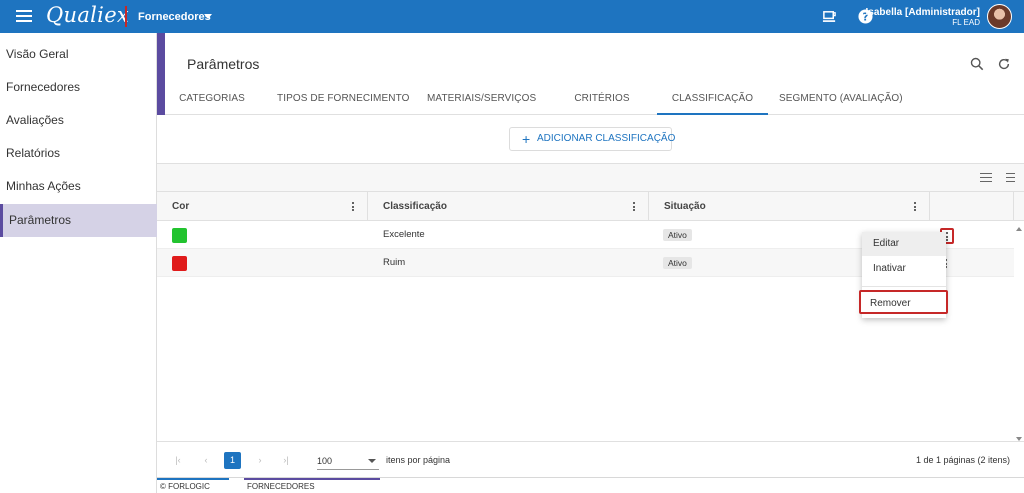 This screenshot has height=493, width=1024. Describe the element at coordinates (404, 234) in the screenshot. I see `cell-classification: Excelente` at that location.